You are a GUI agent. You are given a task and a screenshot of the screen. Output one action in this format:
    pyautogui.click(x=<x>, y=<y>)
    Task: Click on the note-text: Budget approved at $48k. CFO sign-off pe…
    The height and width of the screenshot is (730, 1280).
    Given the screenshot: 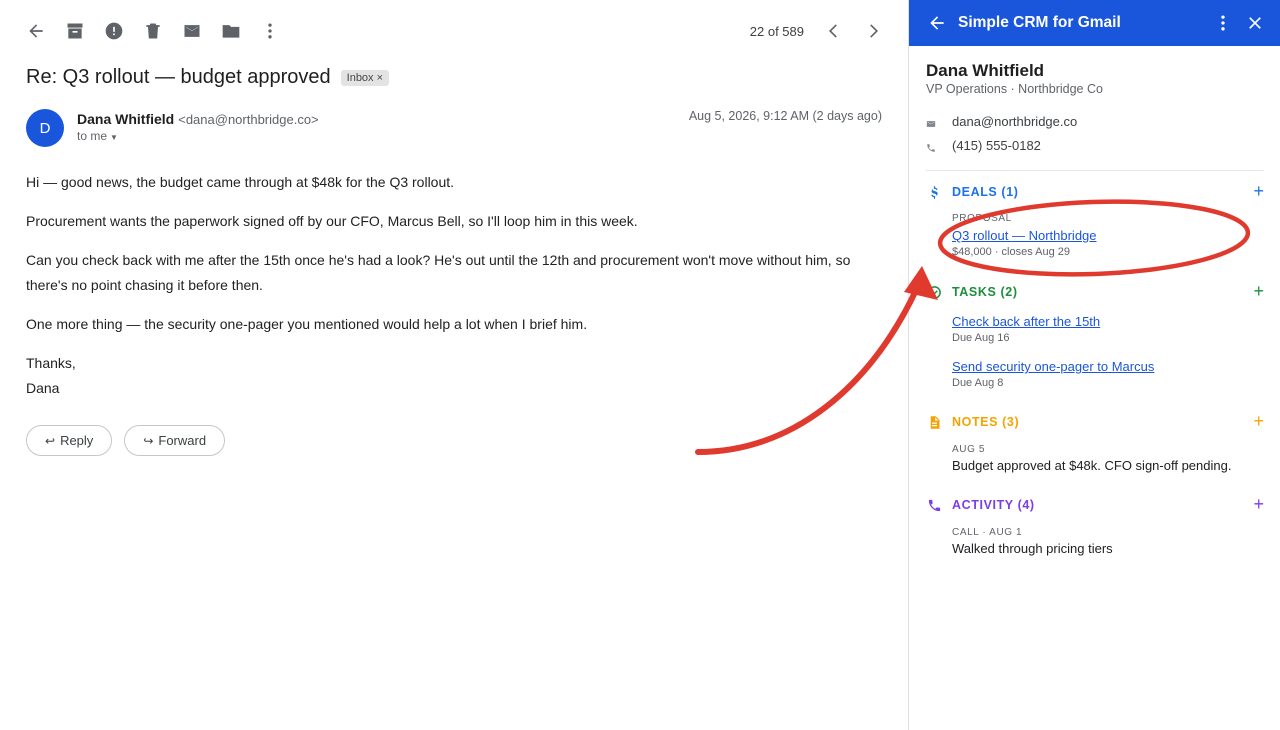 What is the action you would take?
    pyautogui.click(x=1092, y=465)
    